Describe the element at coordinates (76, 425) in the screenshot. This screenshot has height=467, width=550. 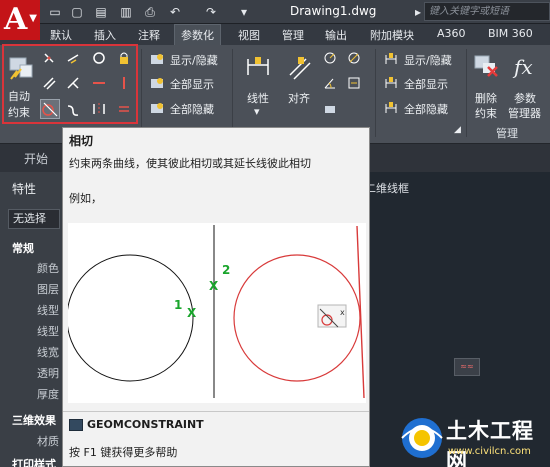
I see `command-icon` at that location.